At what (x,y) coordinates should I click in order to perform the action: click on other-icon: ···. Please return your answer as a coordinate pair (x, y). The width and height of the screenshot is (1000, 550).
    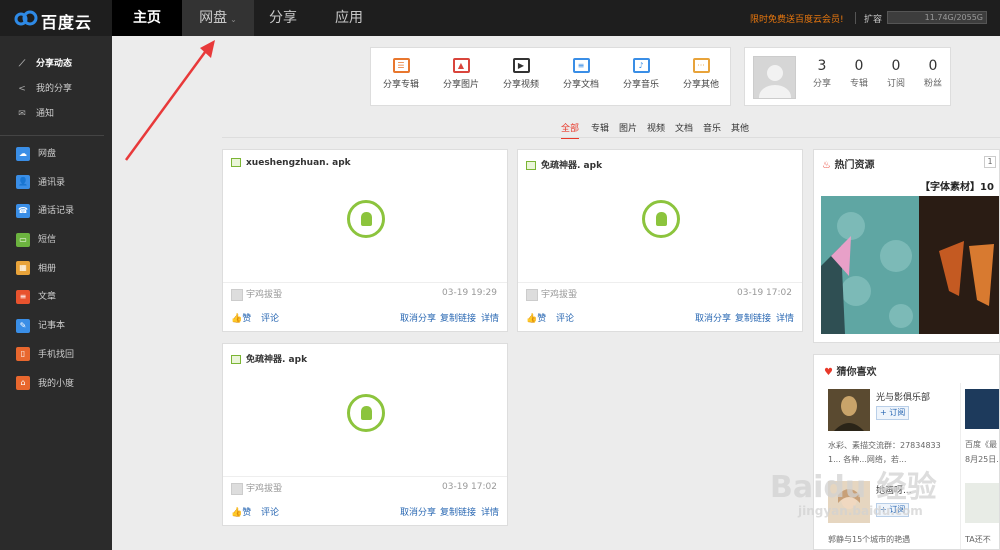
    Looking at the image, I should click on (701, 65).